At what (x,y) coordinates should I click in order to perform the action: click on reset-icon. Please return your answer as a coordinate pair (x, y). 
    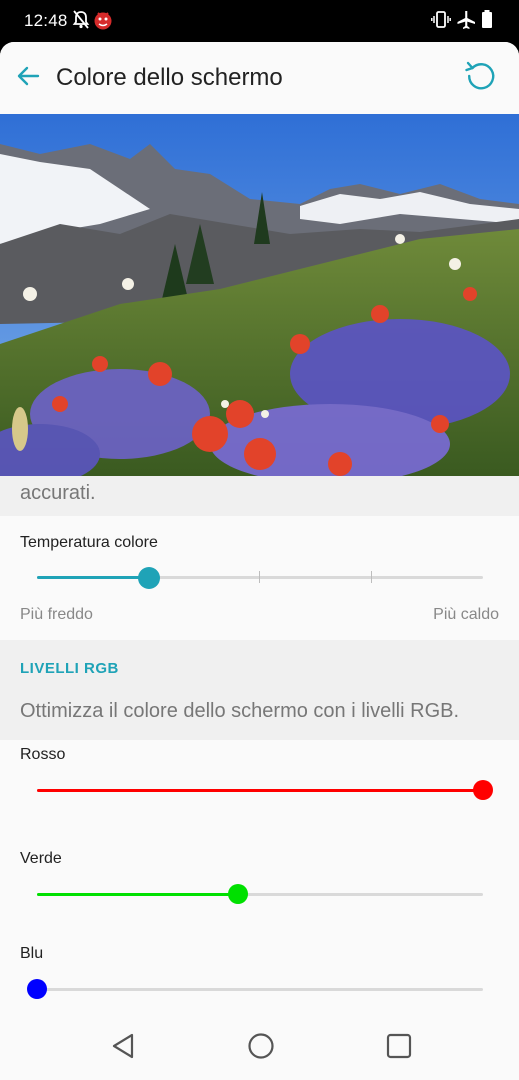
    Looking at the image, I should click on (481, 76).